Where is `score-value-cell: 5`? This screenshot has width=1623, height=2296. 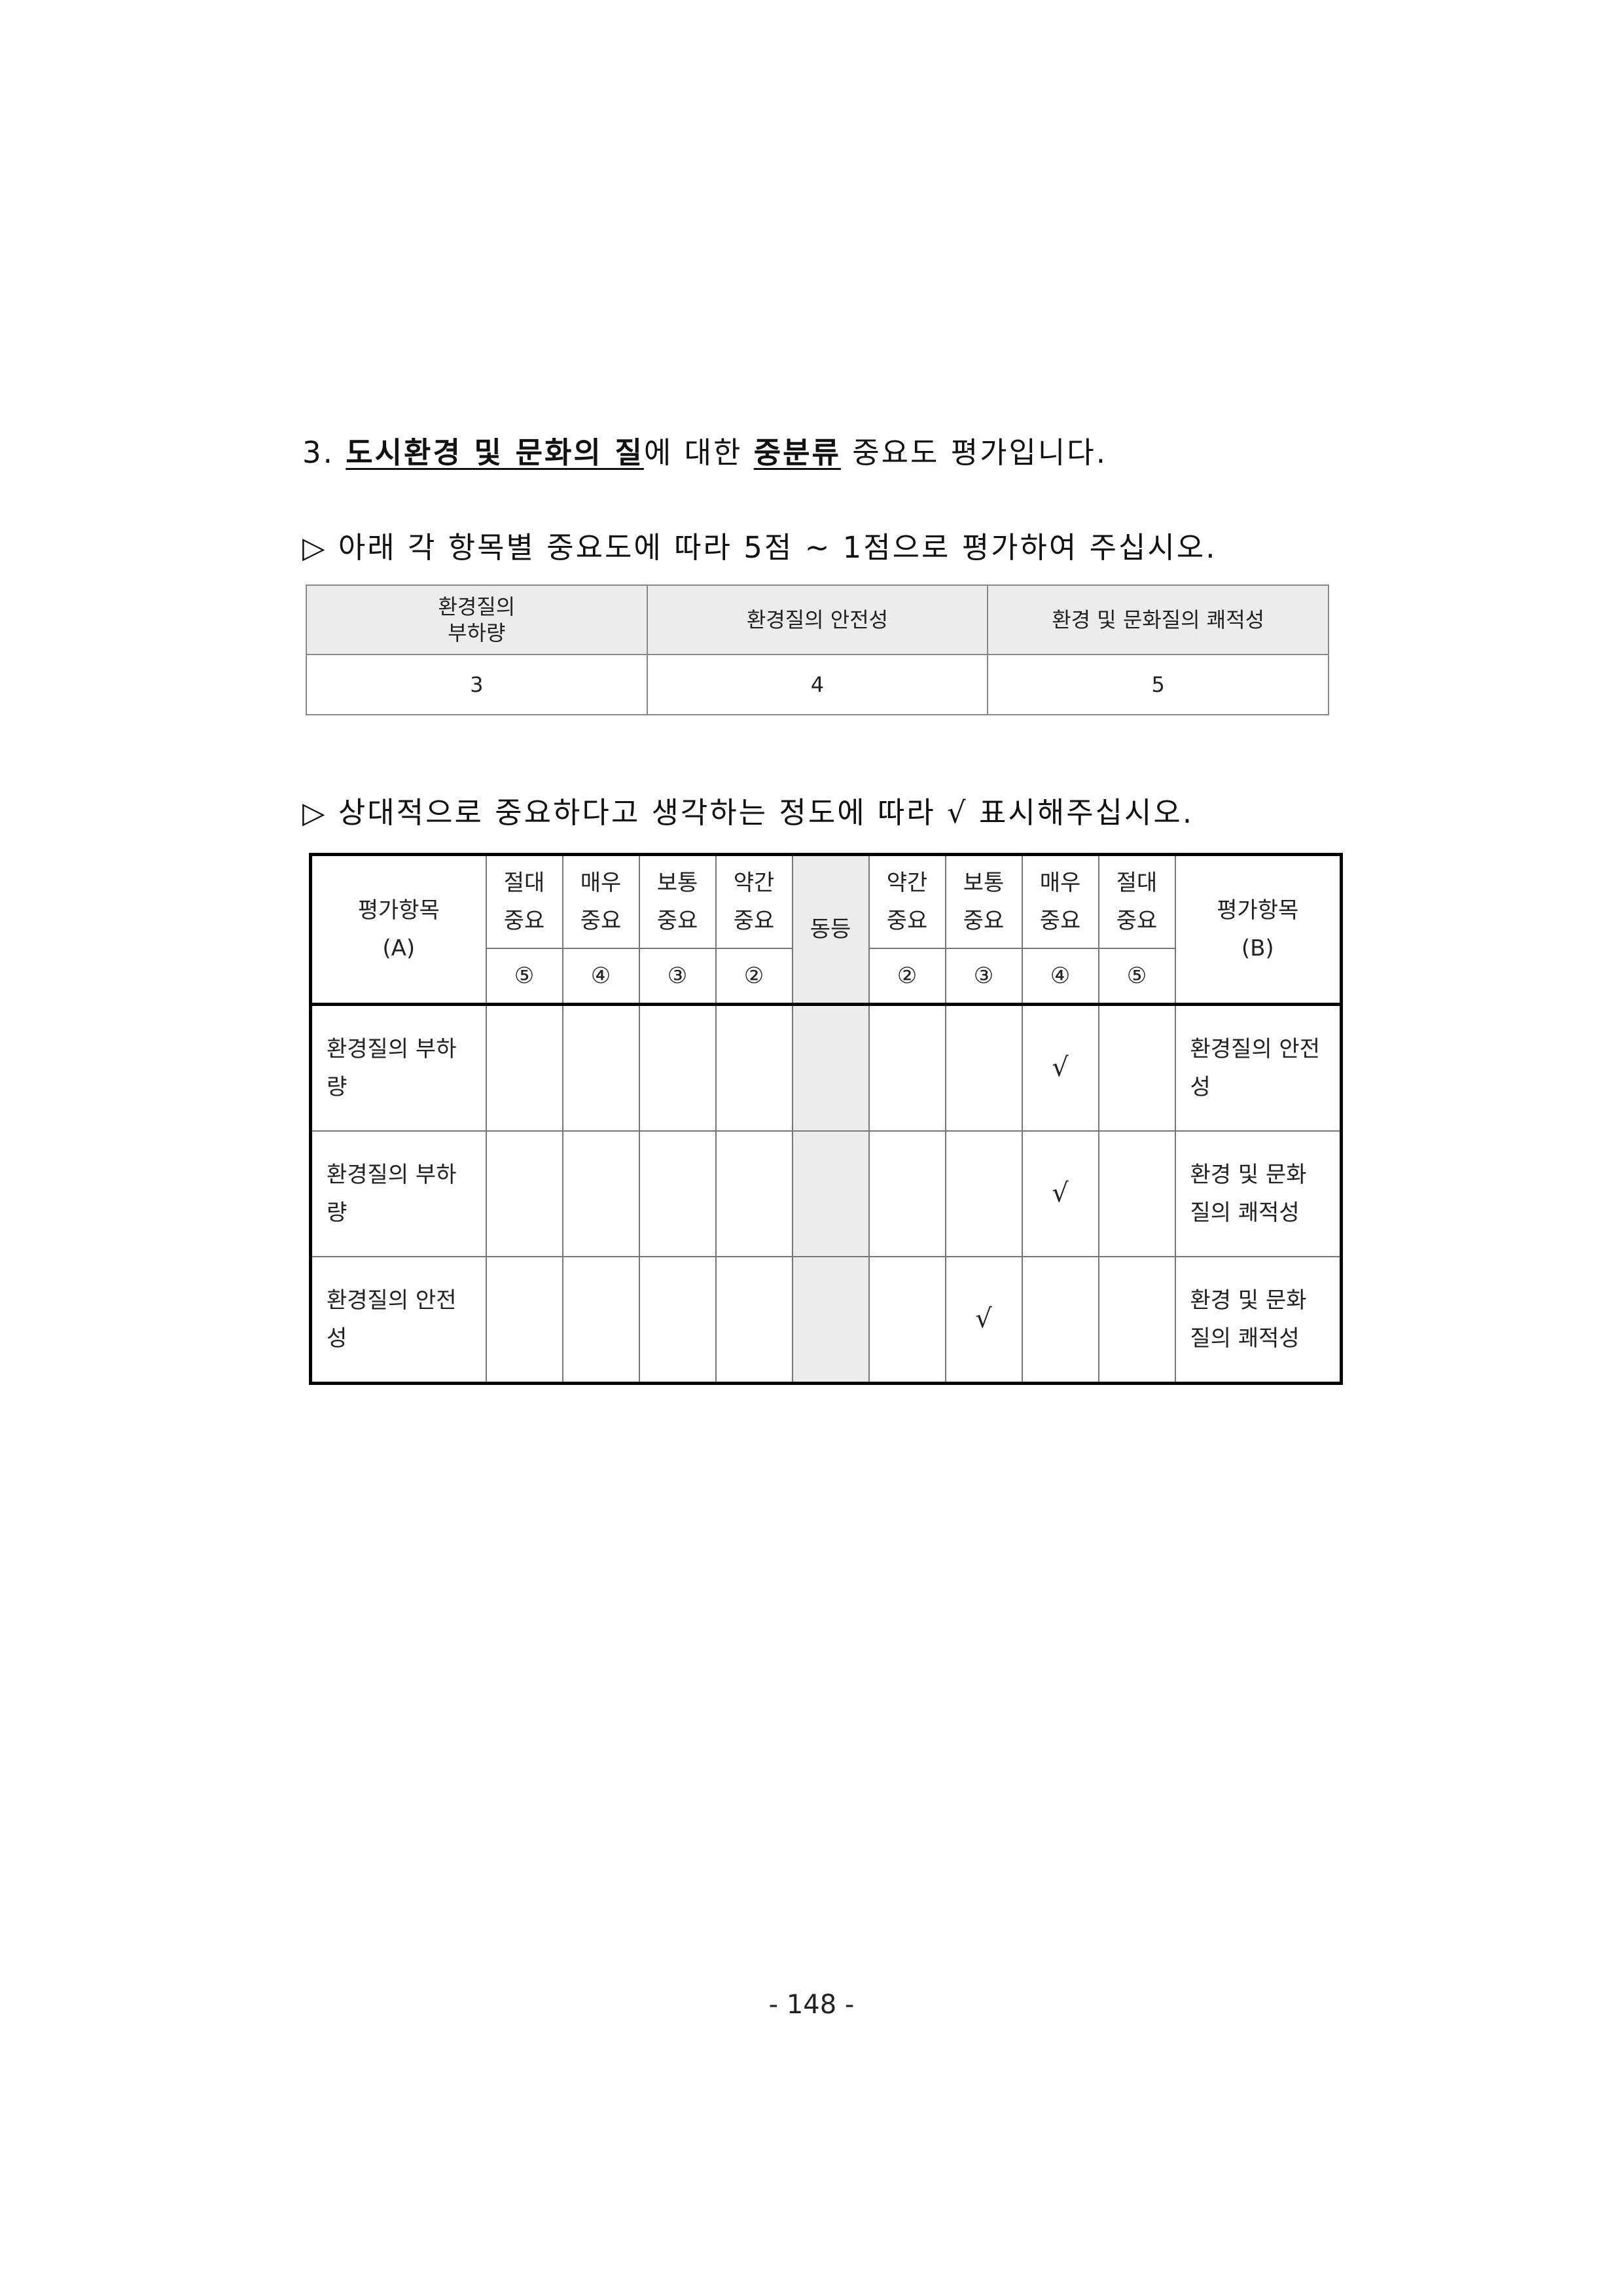
score-value-cell: 5 is located at coordinates (1158, 684).